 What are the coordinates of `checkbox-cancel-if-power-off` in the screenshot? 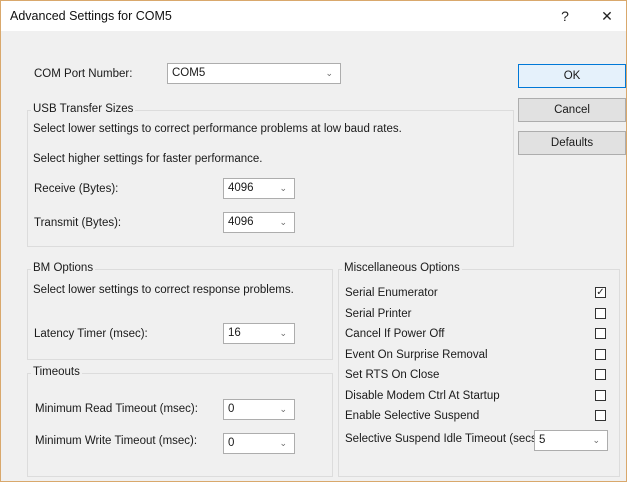 It's located at (600, 333).